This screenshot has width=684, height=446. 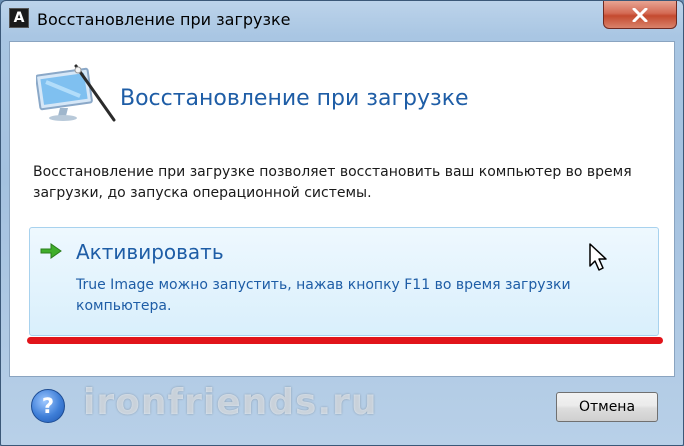 What do you see at coordinates (150, 252) in the screenshot?
I see `activate-title: Активировать` at bounding box center [150, 252].